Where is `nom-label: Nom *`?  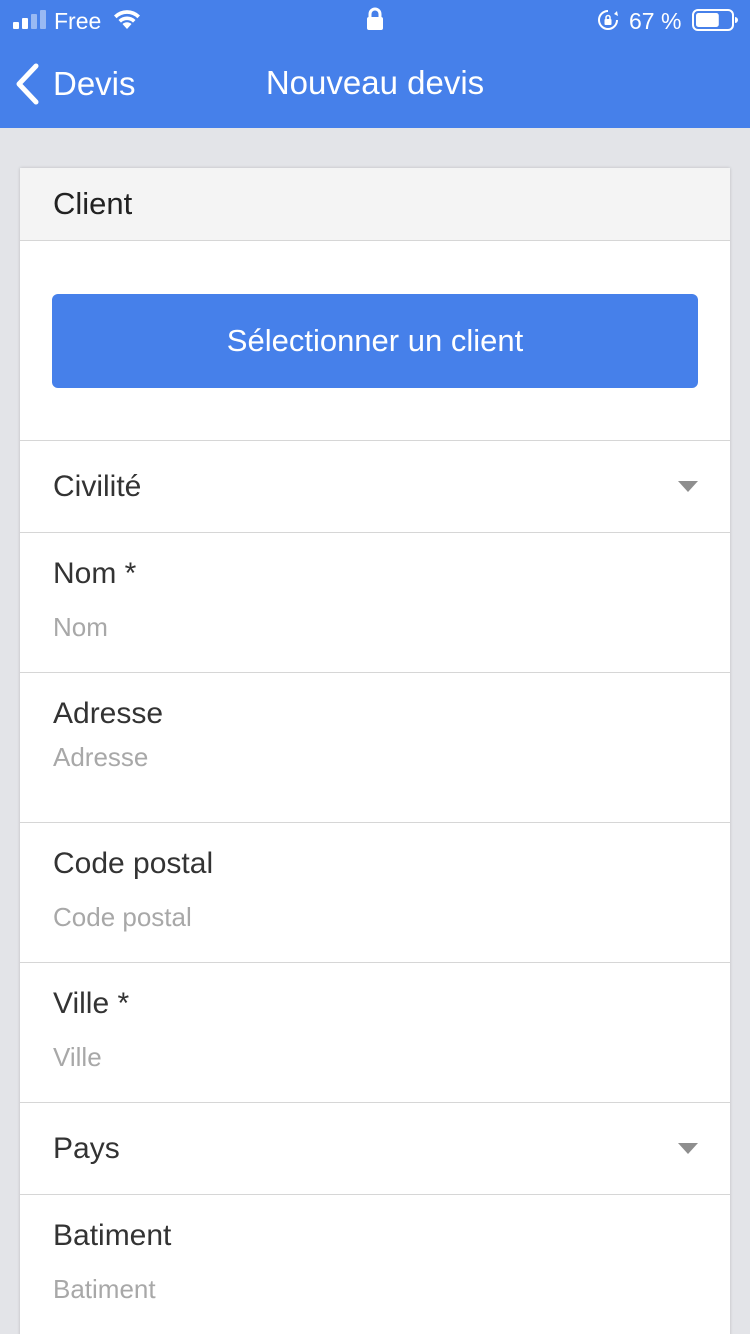
nom-label: Nom * is located at coordinates (95, 573).